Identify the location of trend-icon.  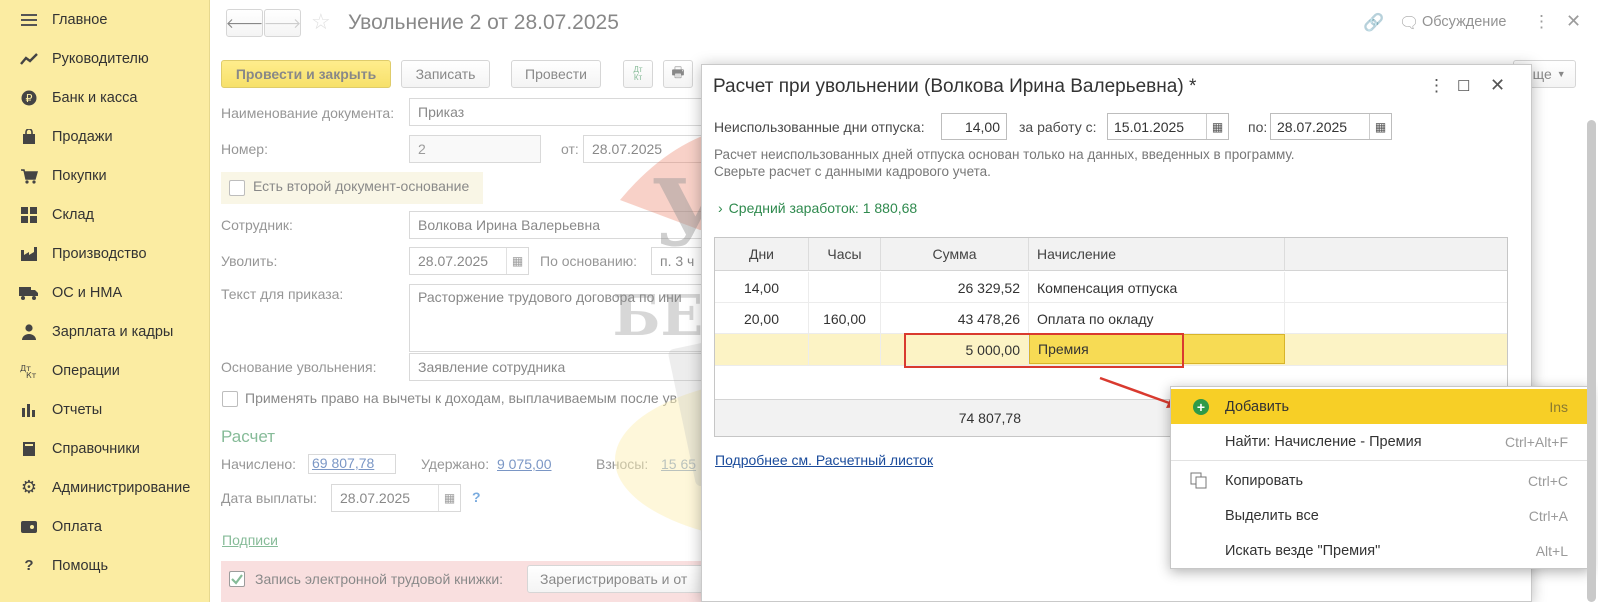
(29, 59).